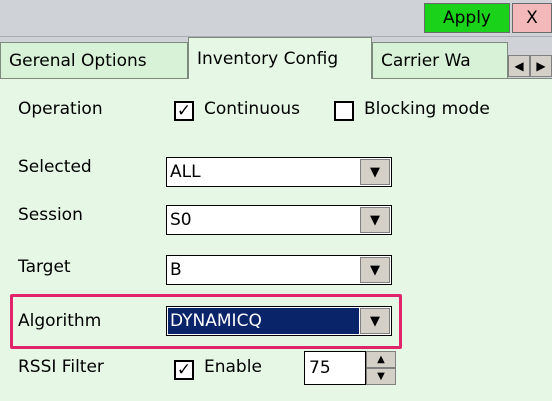 The height and width of the screenshot is (401, 552). I want to click on tab-label: Carrier Wa, so click(426, 60).